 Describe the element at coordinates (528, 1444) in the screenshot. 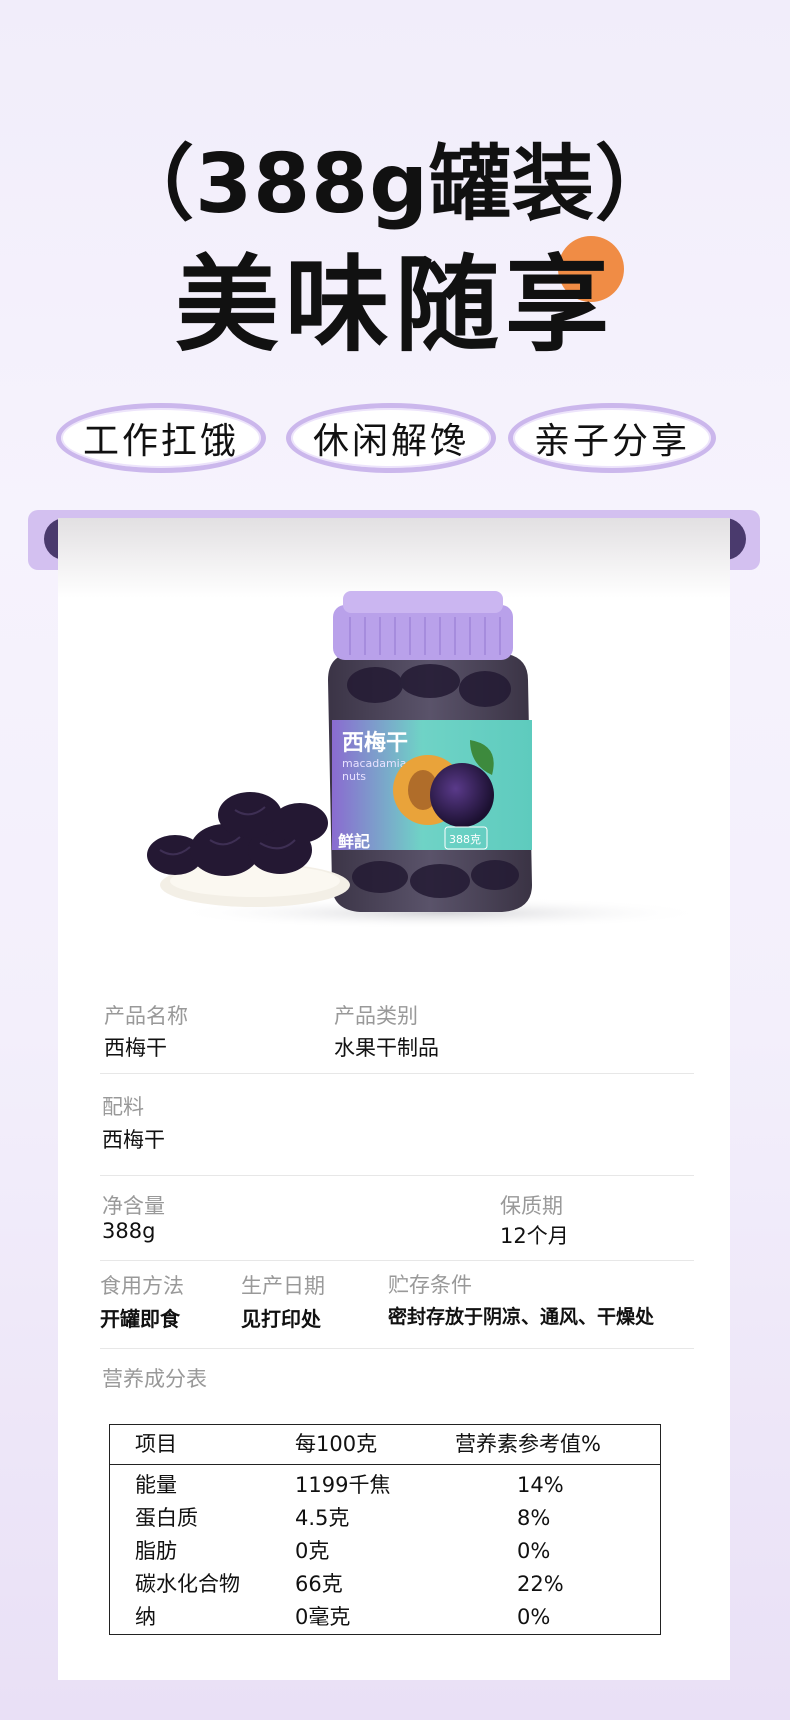

I see `nutrition-header-nrv: 营养素参考值%` at that location.